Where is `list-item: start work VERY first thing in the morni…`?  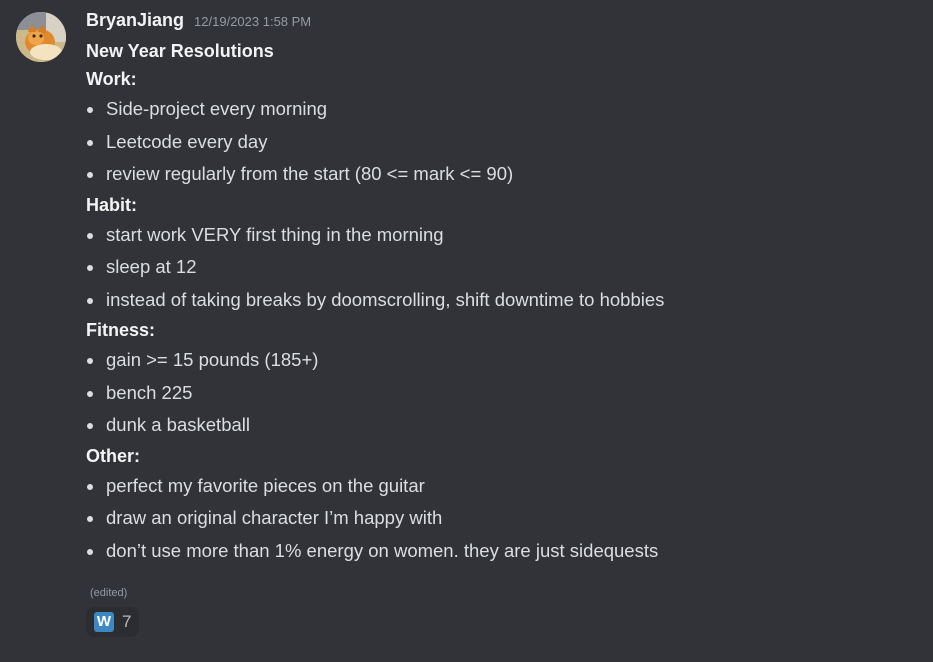 list-item: start work VERY first thing in the morni… is located at coordinates (504, 235).